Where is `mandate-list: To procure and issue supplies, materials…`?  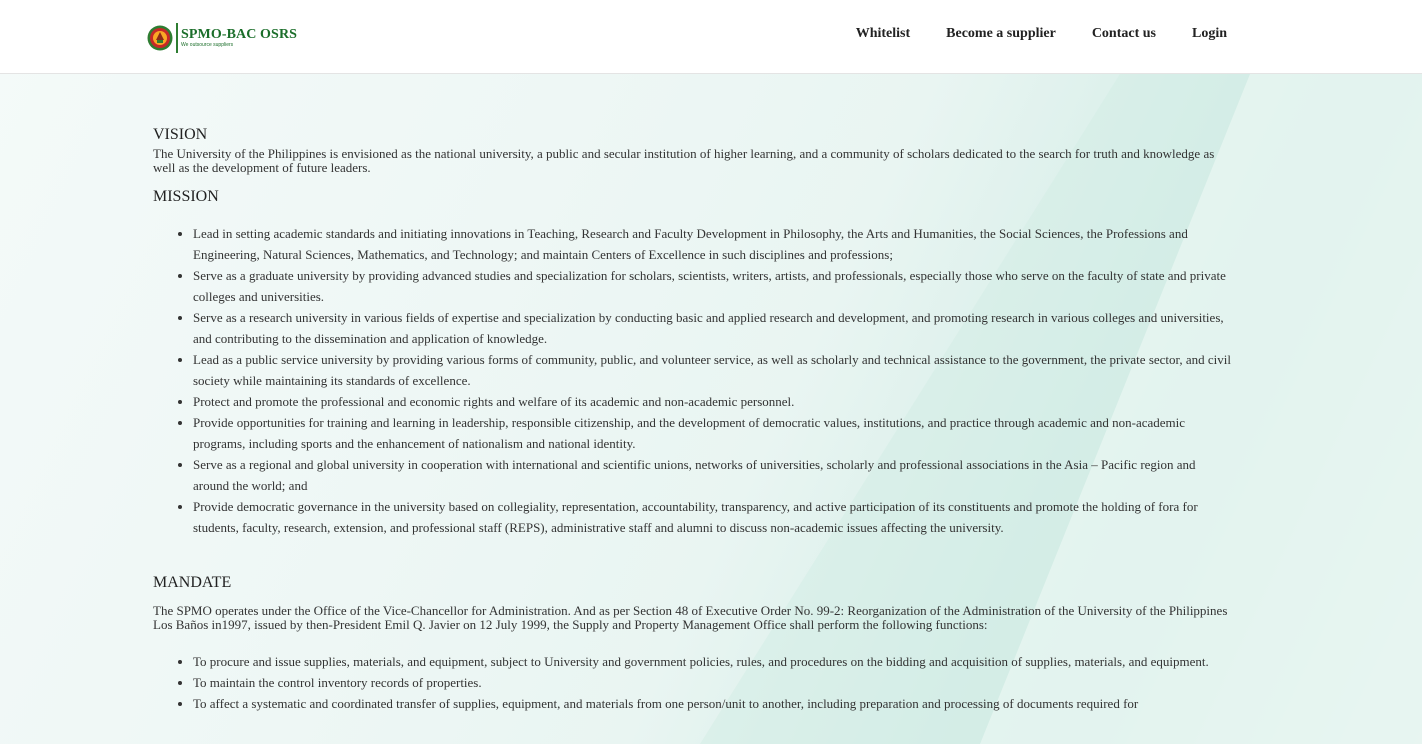
mandate-list: To procure and issue supplies, materials… is located at coordinates (693, 682).